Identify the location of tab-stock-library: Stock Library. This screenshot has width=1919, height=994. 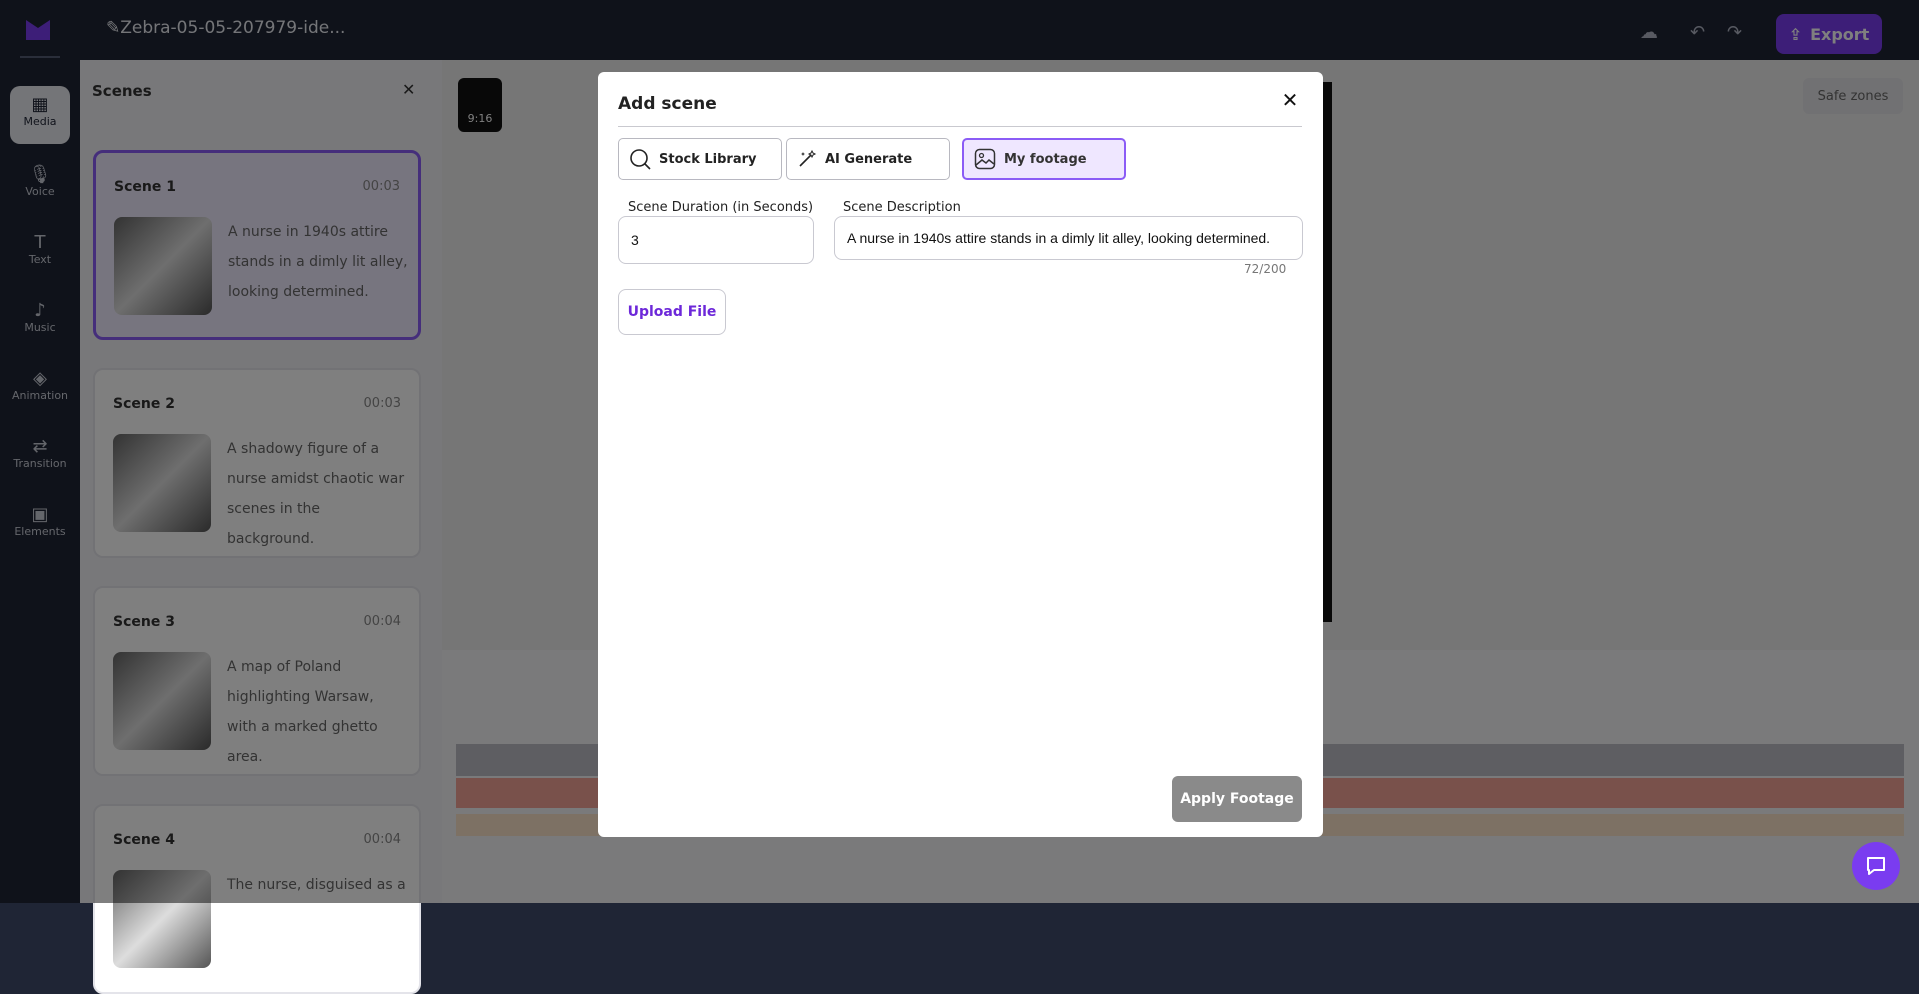
(700, 159).